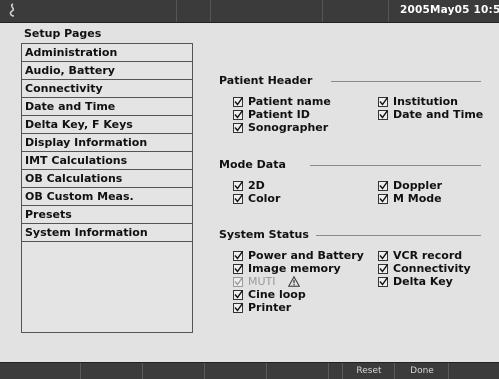 The image size is (499, 379). What do you see at coordinates (264, 198) in the screenshot?
I see `option-label: Color` at bounding box center [264, 198].